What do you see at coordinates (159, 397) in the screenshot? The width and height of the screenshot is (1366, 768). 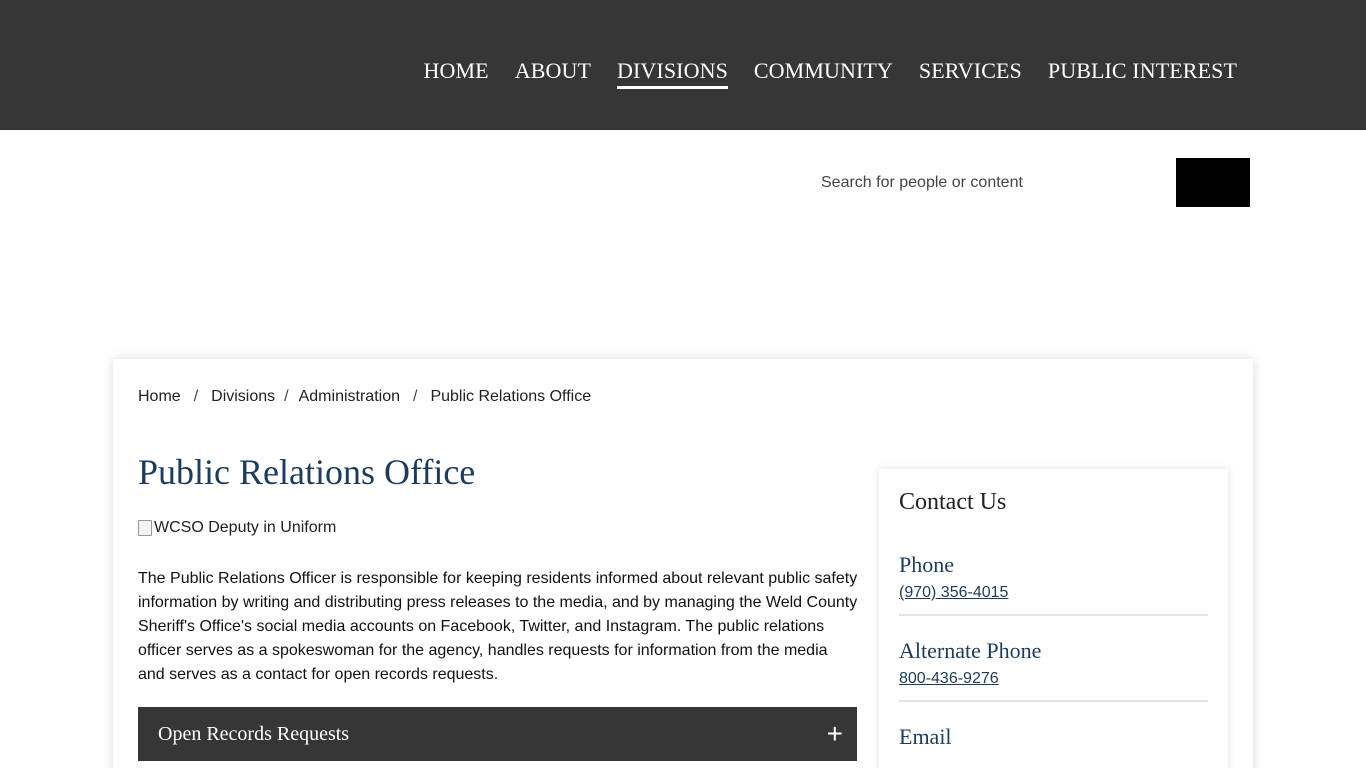 I see `breadcrumb-home: Home` at bounding box center [159, 397].